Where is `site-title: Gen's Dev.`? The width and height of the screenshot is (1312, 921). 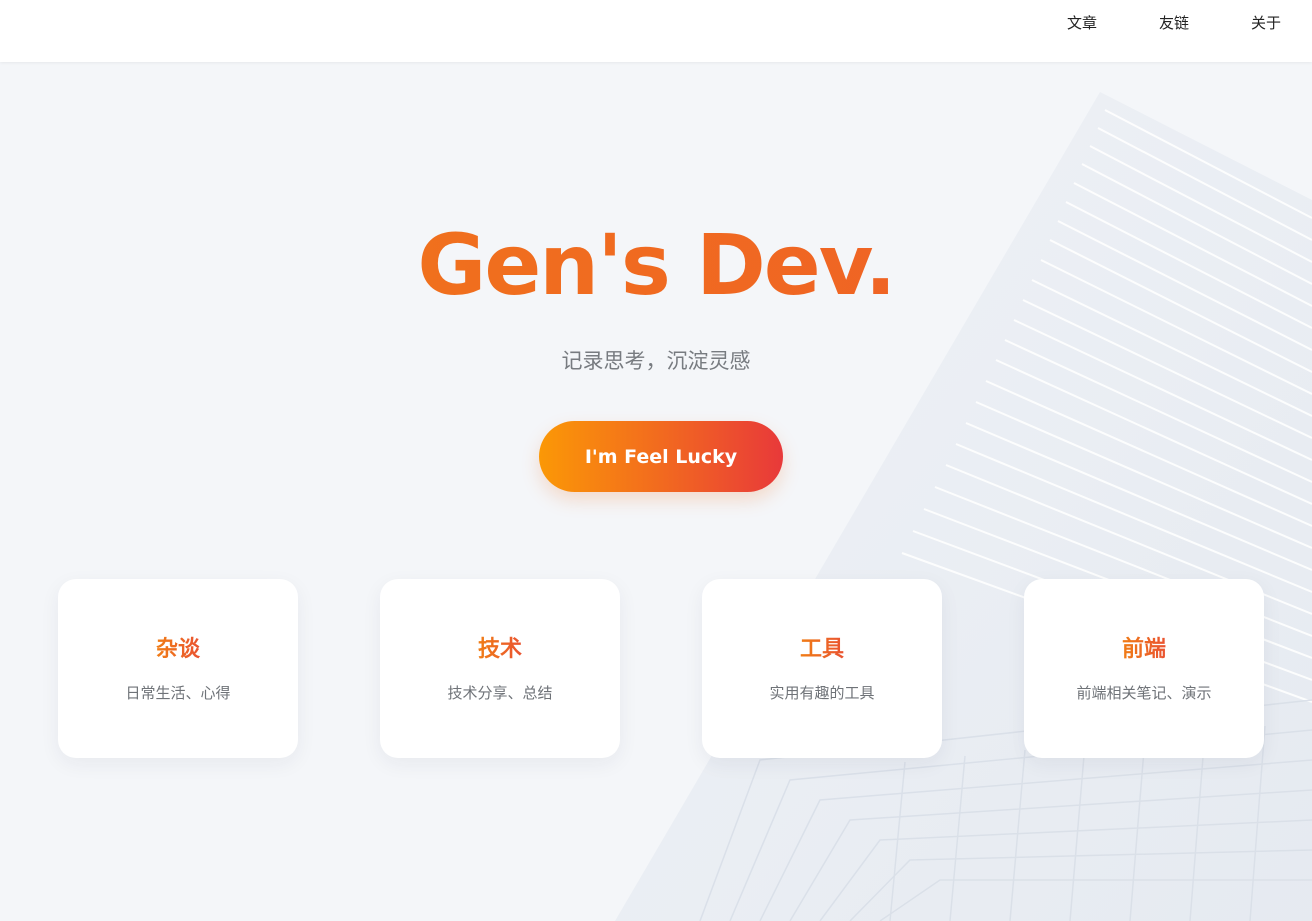
site-title: Gen's Dev. is located at coordinates (656, 265).